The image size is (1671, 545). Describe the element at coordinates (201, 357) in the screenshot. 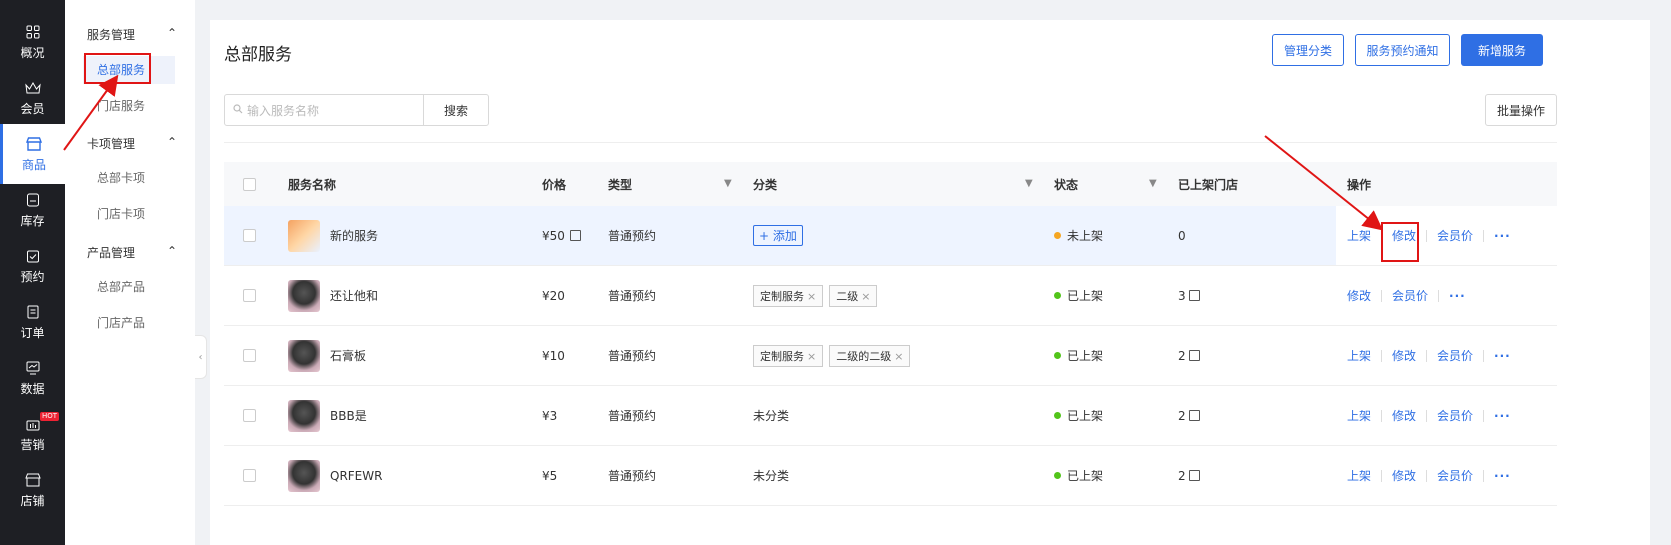

I see `sidebar-collapse-toggle: ‹` at that location.